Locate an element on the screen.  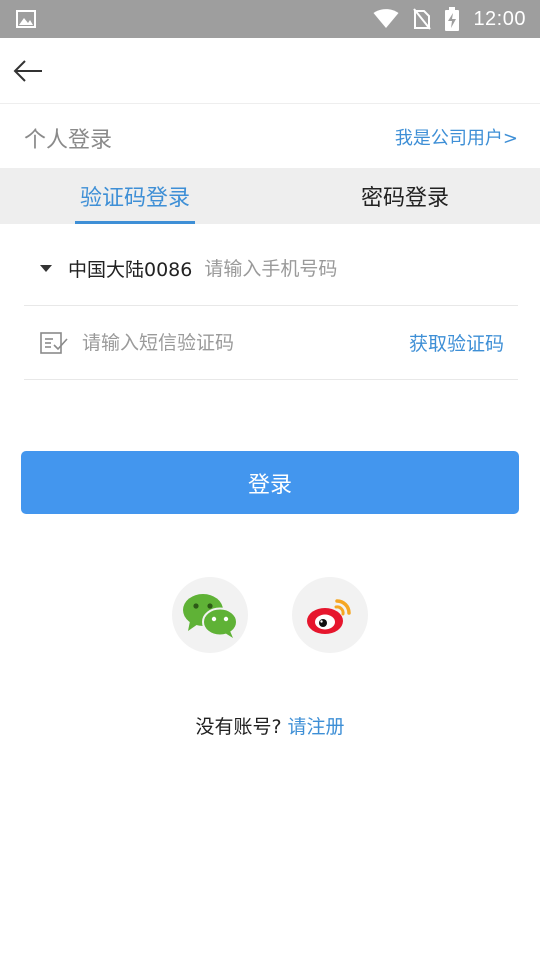
weibo-login-button is located at coordinates (330, 615).